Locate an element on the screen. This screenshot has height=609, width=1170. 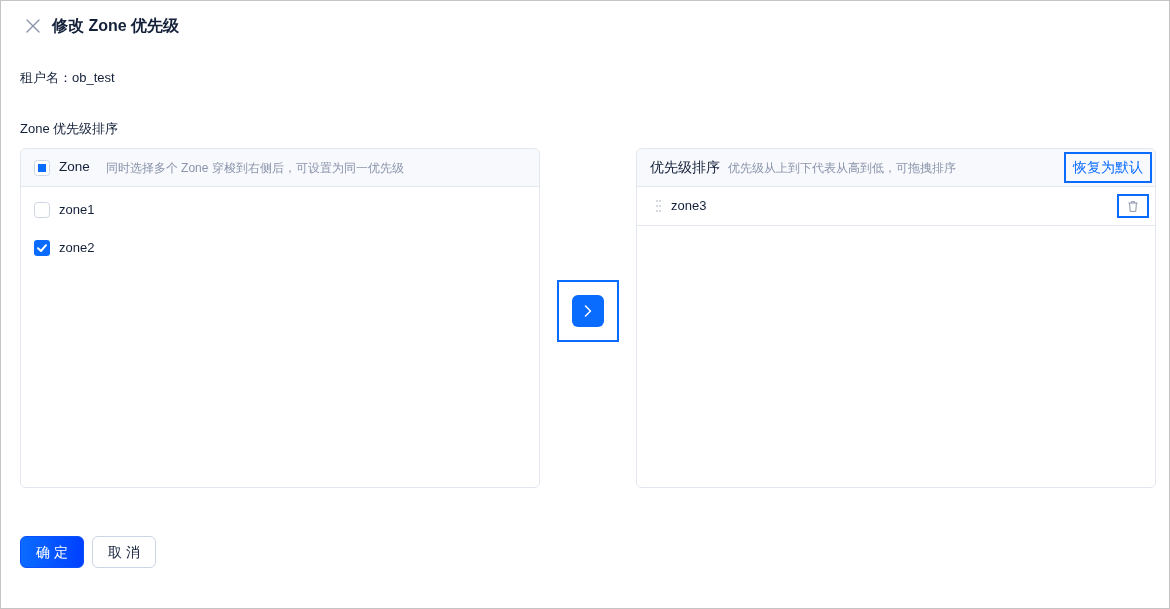
chevron-right-icon is located at coordinates (588, 311).